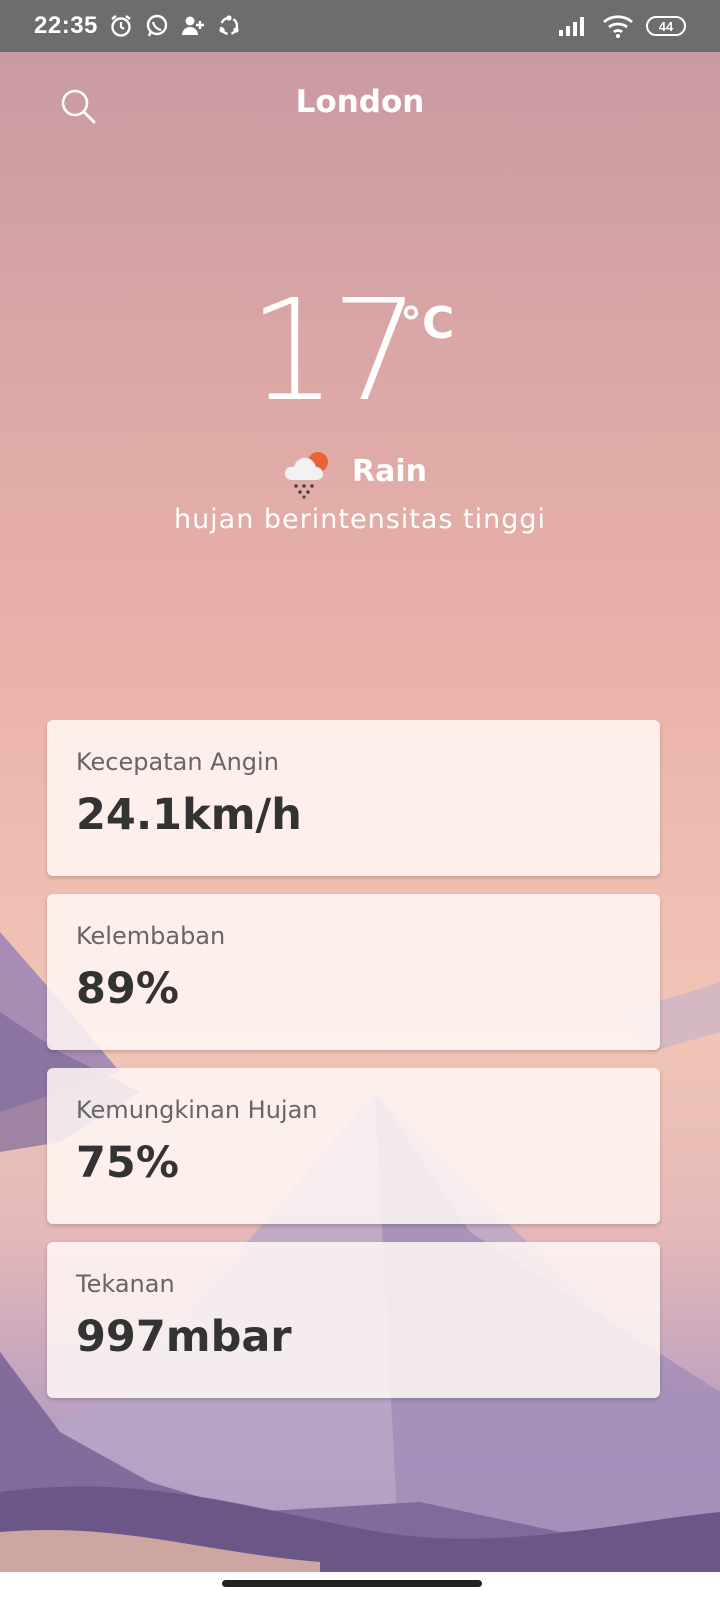  Describe the element at coordinates (574, 26) in the screenshot. I see `signal-icon` at that location.